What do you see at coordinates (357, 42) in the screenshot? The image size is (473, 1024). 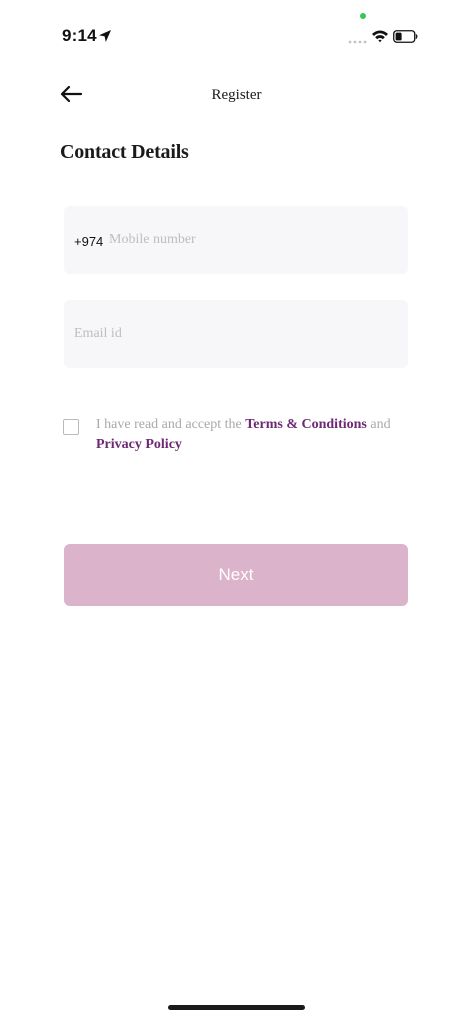 I see `cellular-signal-icon` at bounding box center [357, 42].